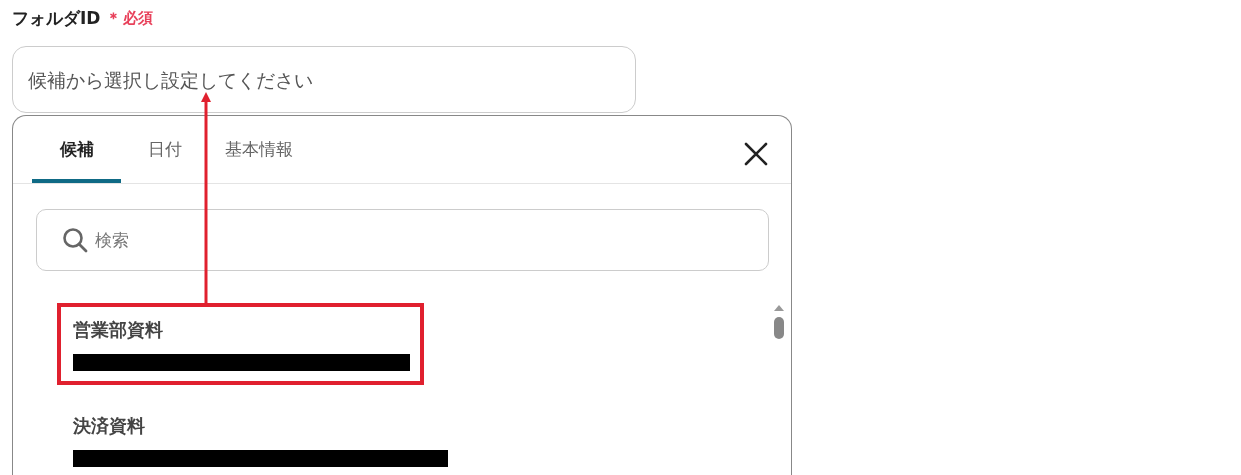  What do you see at coordinates (324, 79) in the screenshot?
I see `folder-id-field: 候補から選択し設定してください` at bounding box center [324, 79].